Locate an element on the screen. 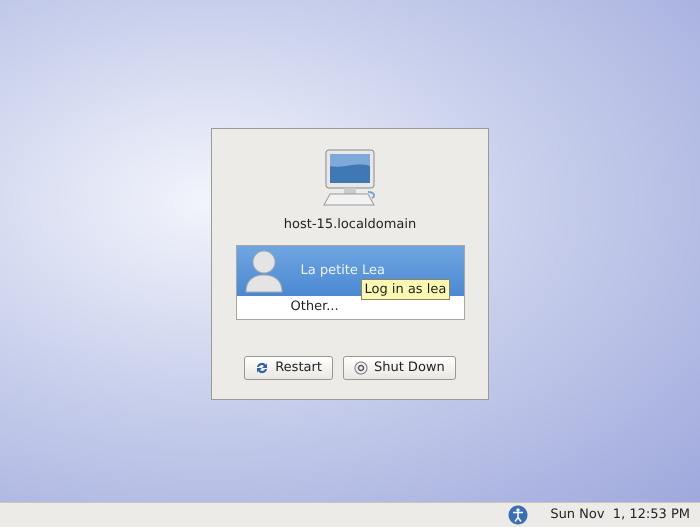 The image size is (700, 527). power-icon is located at coordinates (361, 367).